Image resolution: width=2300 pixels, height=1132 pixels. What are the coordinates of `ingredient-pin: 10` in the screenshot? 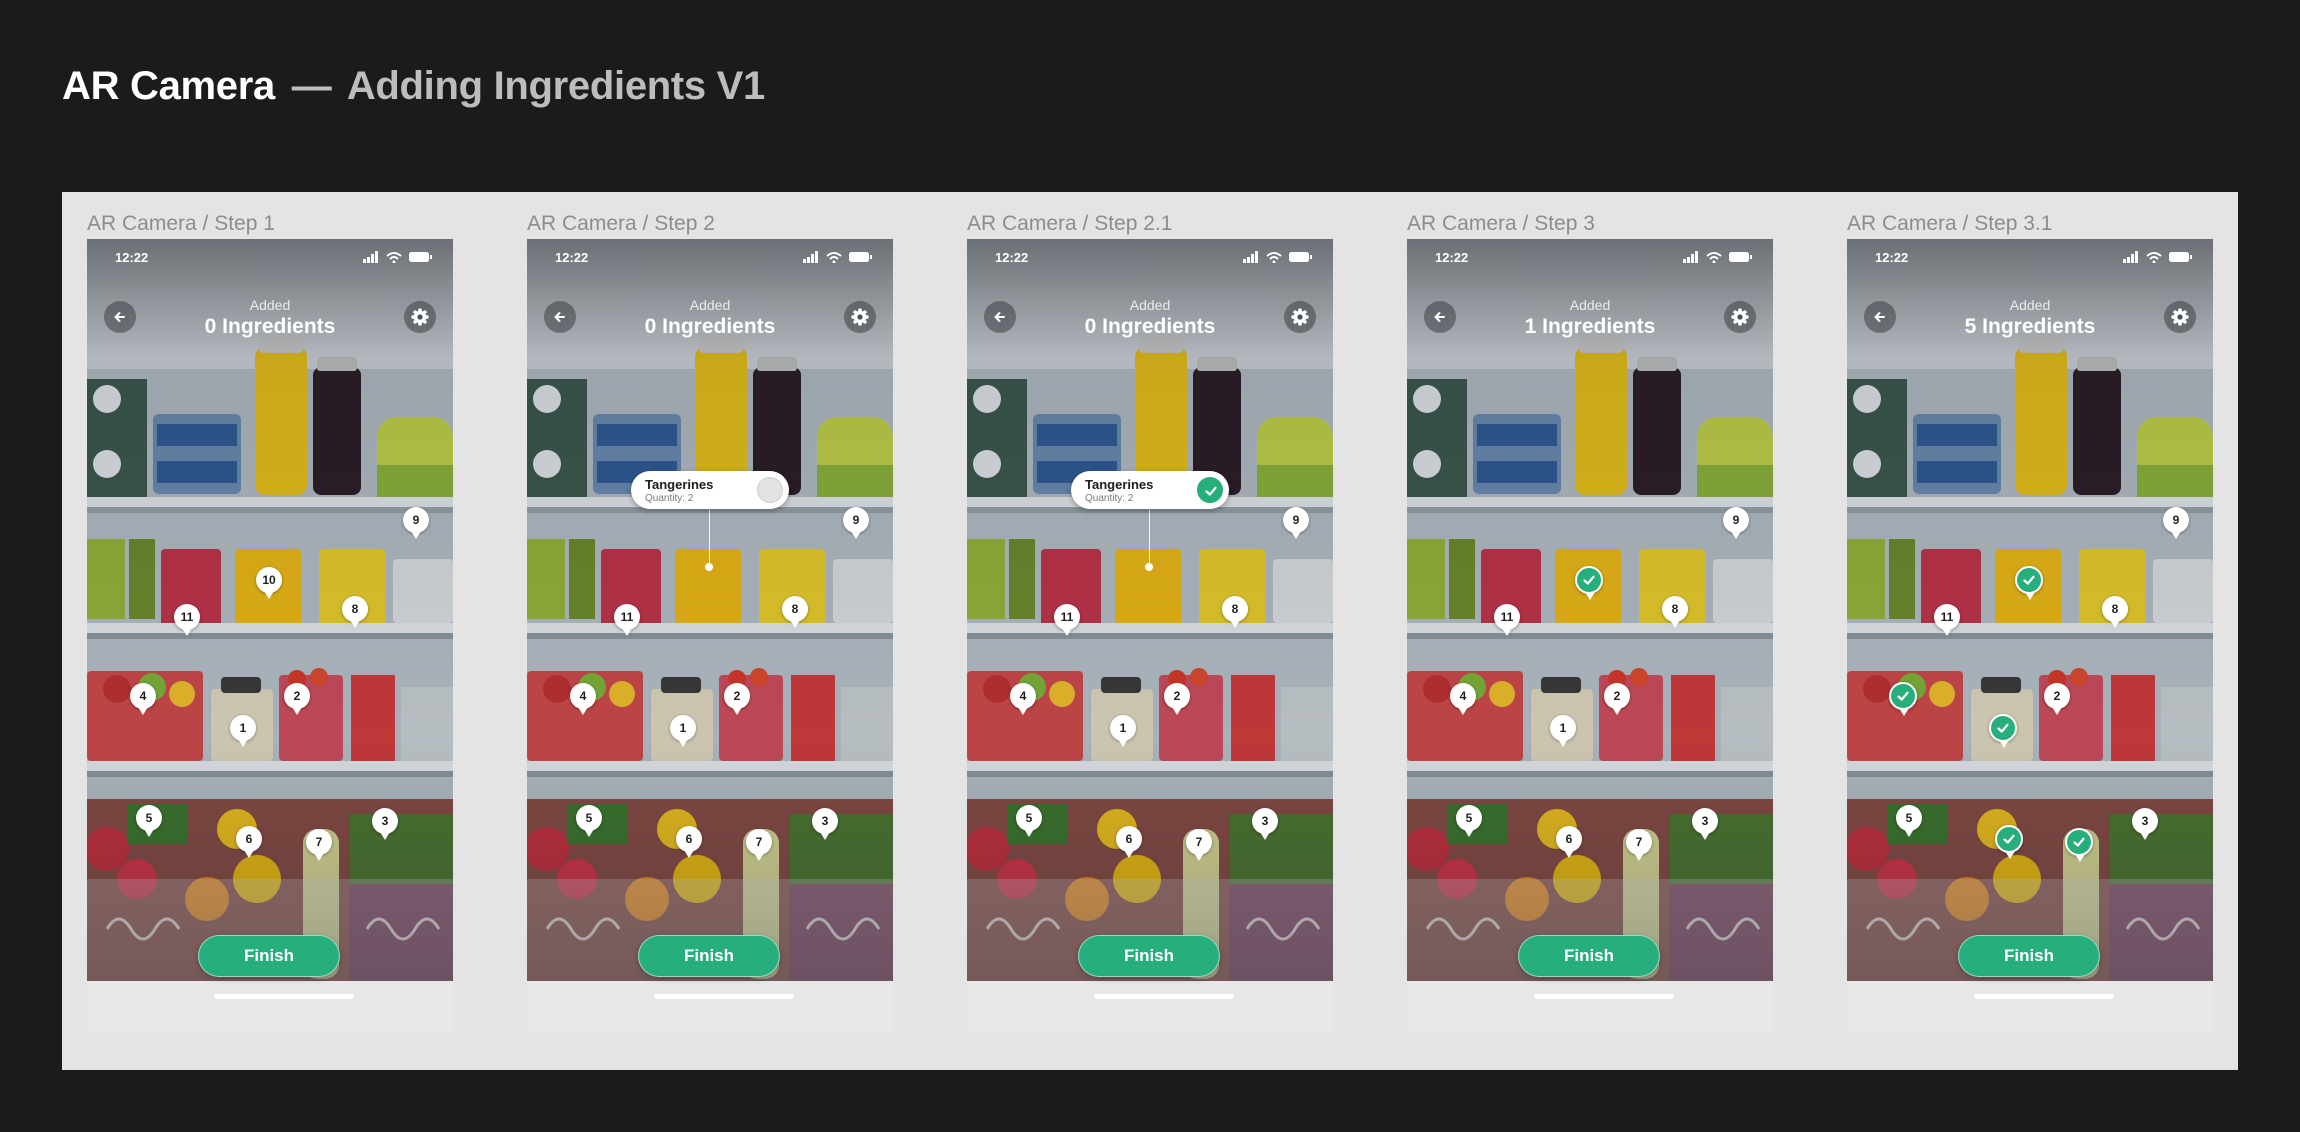 It's located at (269, 583).